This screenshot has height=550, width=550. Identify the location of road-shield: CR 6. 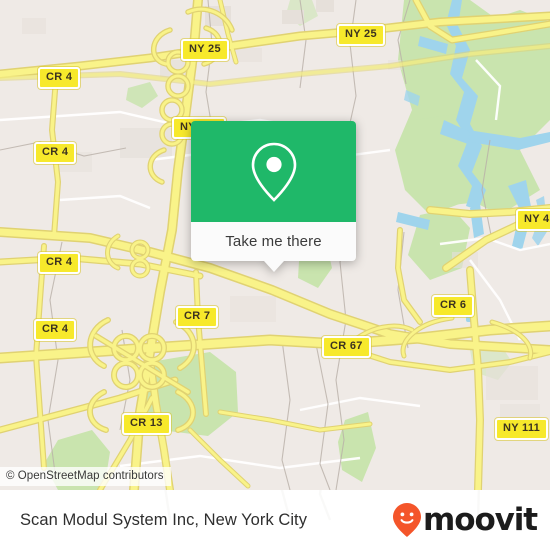
(453, 306).